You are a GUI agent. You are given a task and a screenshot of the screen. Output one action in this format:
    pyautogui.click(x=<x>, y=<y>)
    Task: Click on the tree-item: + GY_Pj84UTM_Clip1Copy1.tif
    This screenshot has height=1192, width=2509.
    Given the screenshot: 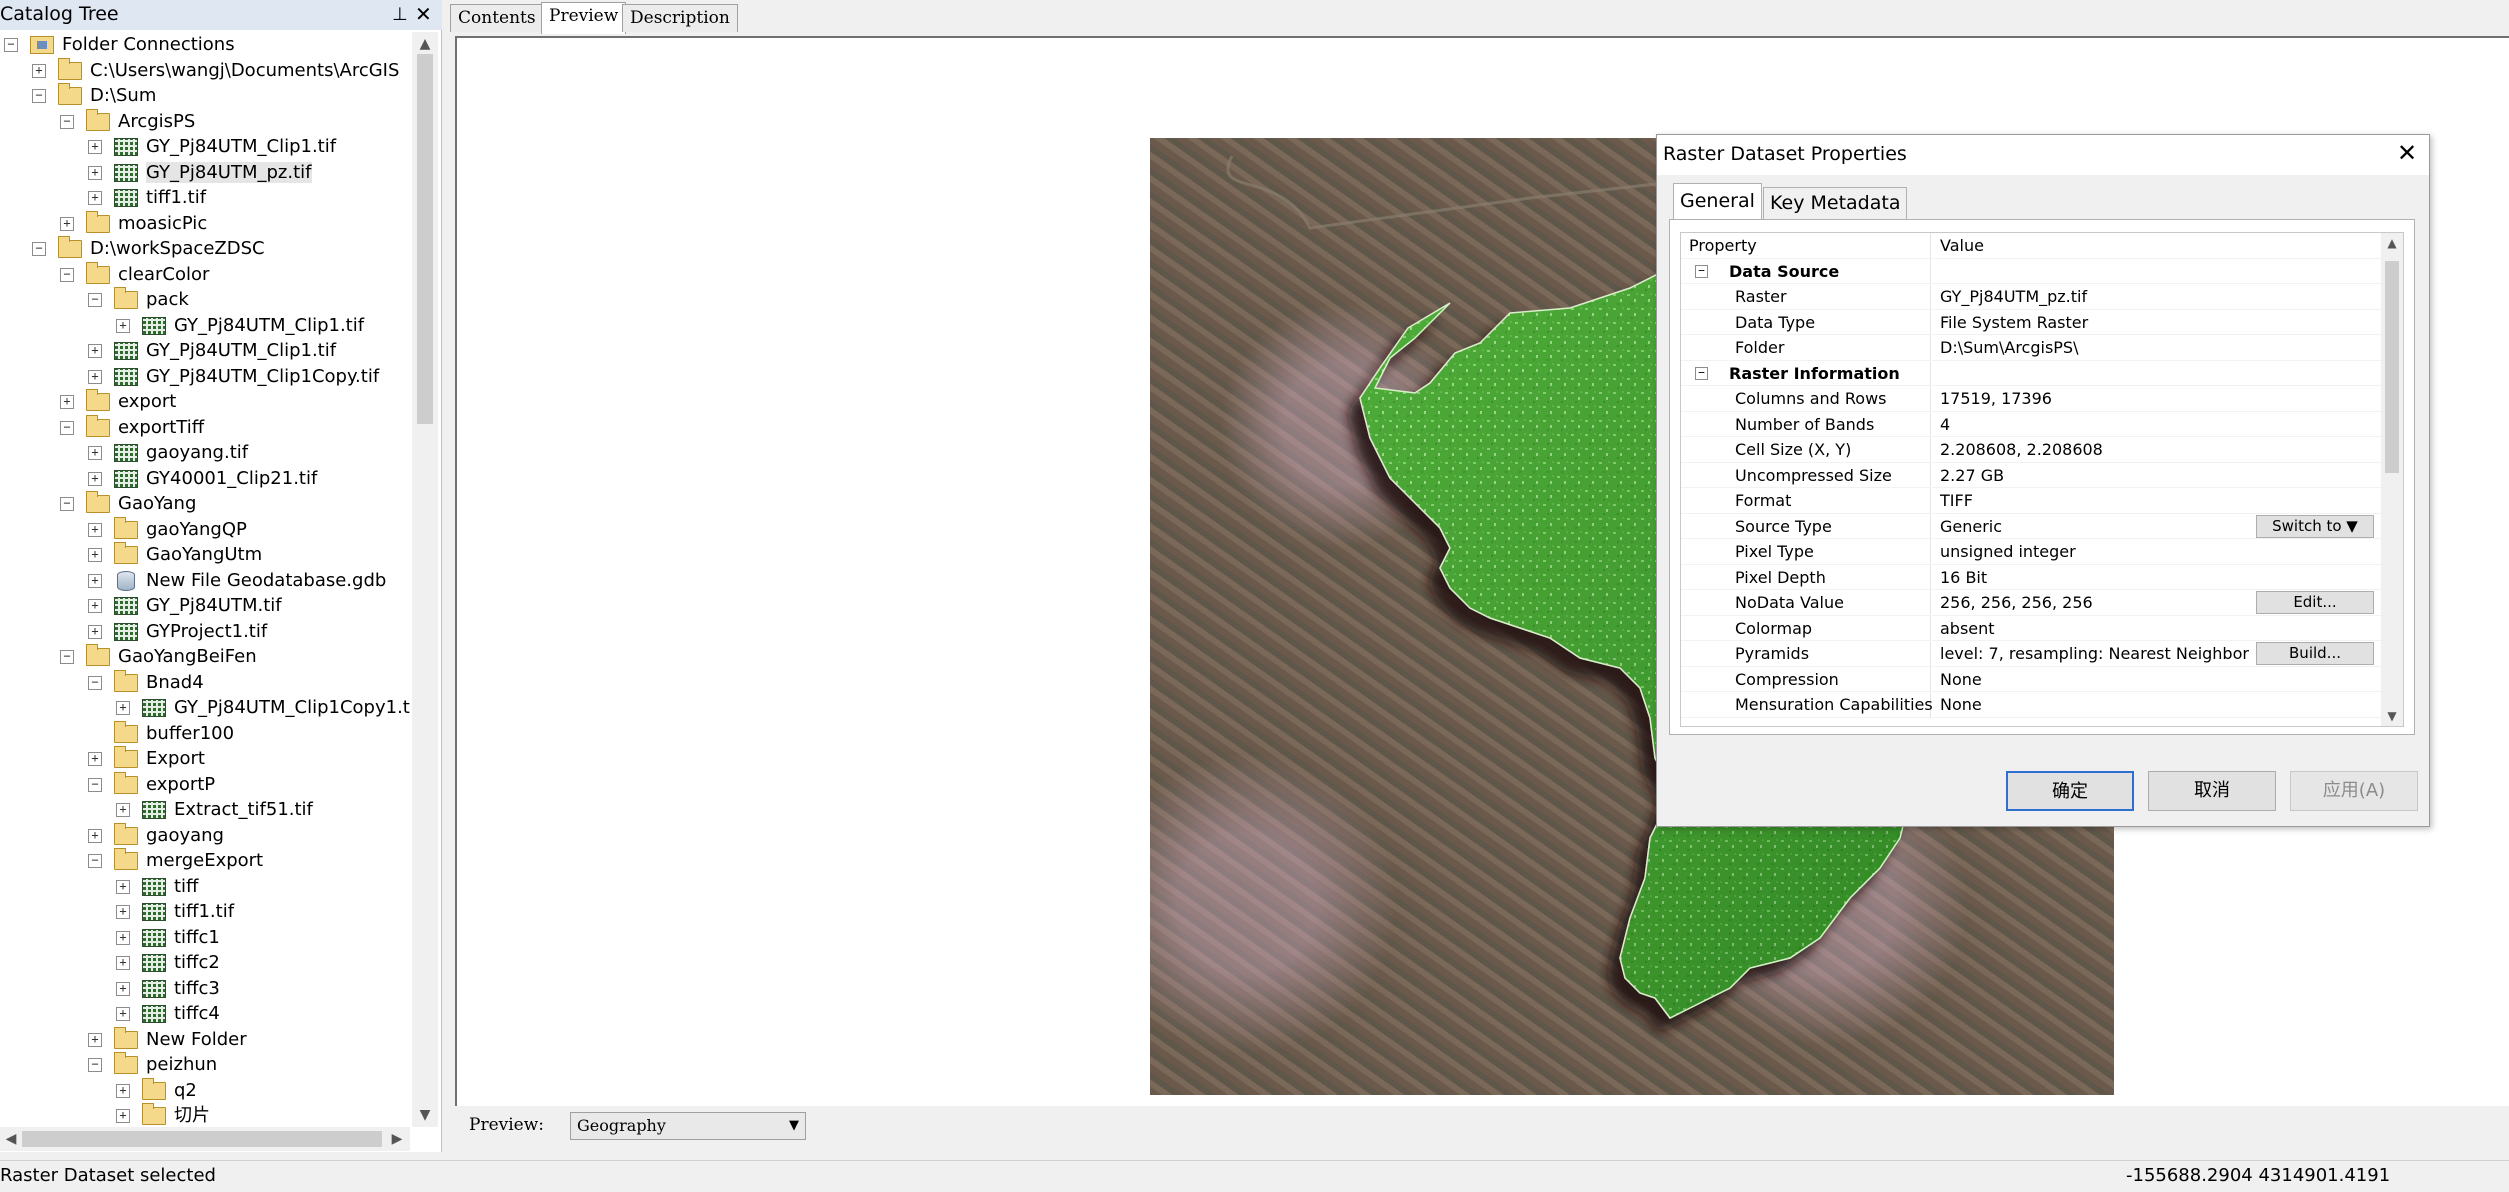 What is the action you would take?
    pyautogui.click(x=263, y=708)
    